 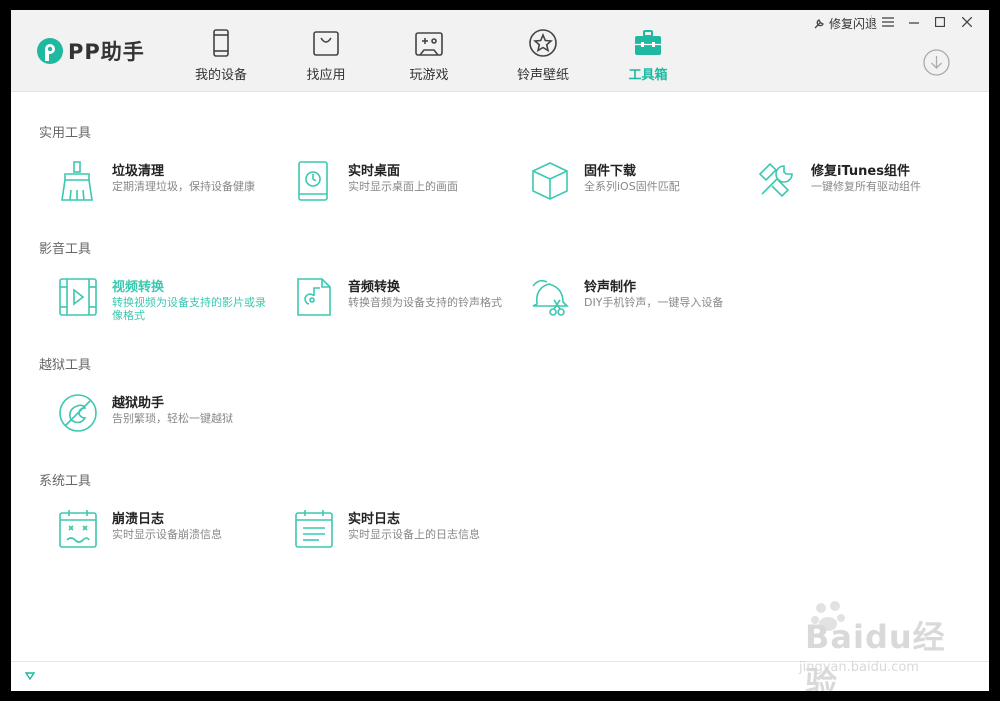 I want to click on nav-toolbox: 工具箱, so click(x=648, y=51).